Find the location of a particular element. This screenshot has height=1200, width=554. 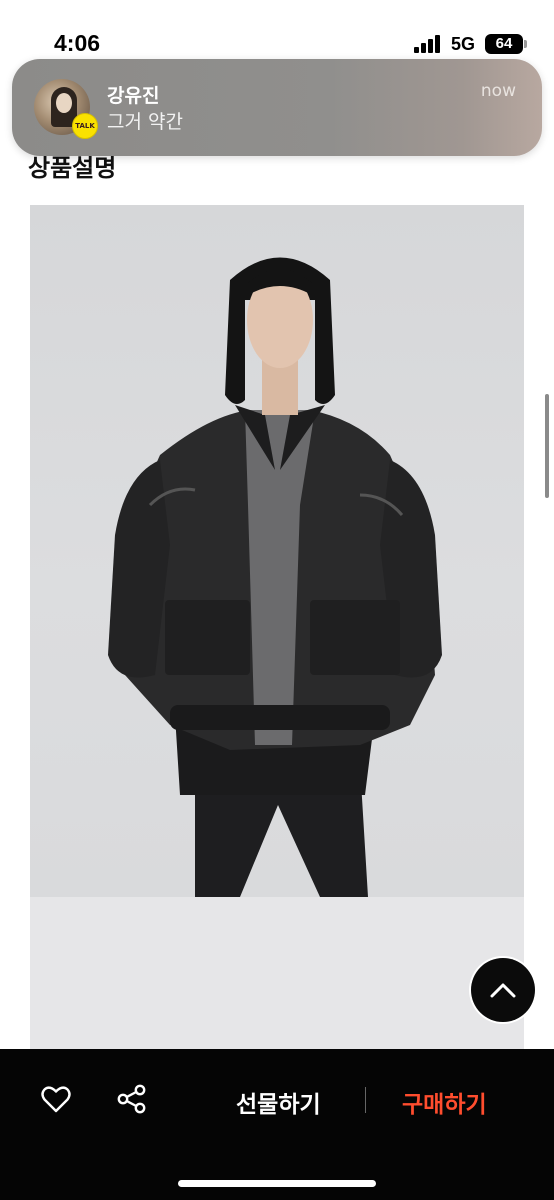

share-icon is located at coordinates (132, 1099).